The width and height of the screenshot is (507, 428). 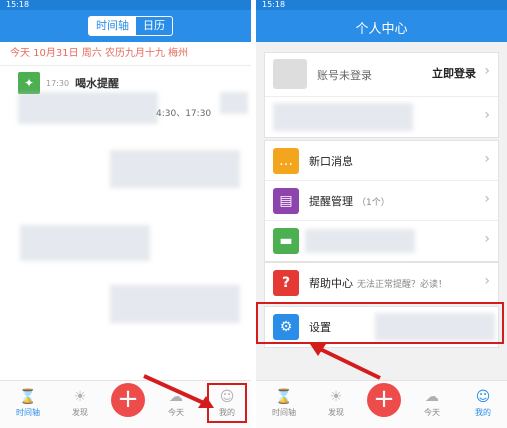 What do you see at coordinates (97, 83) in the screenshot?
I see `reminder-title: 喝水提醒` at bounding box center [97, 83].